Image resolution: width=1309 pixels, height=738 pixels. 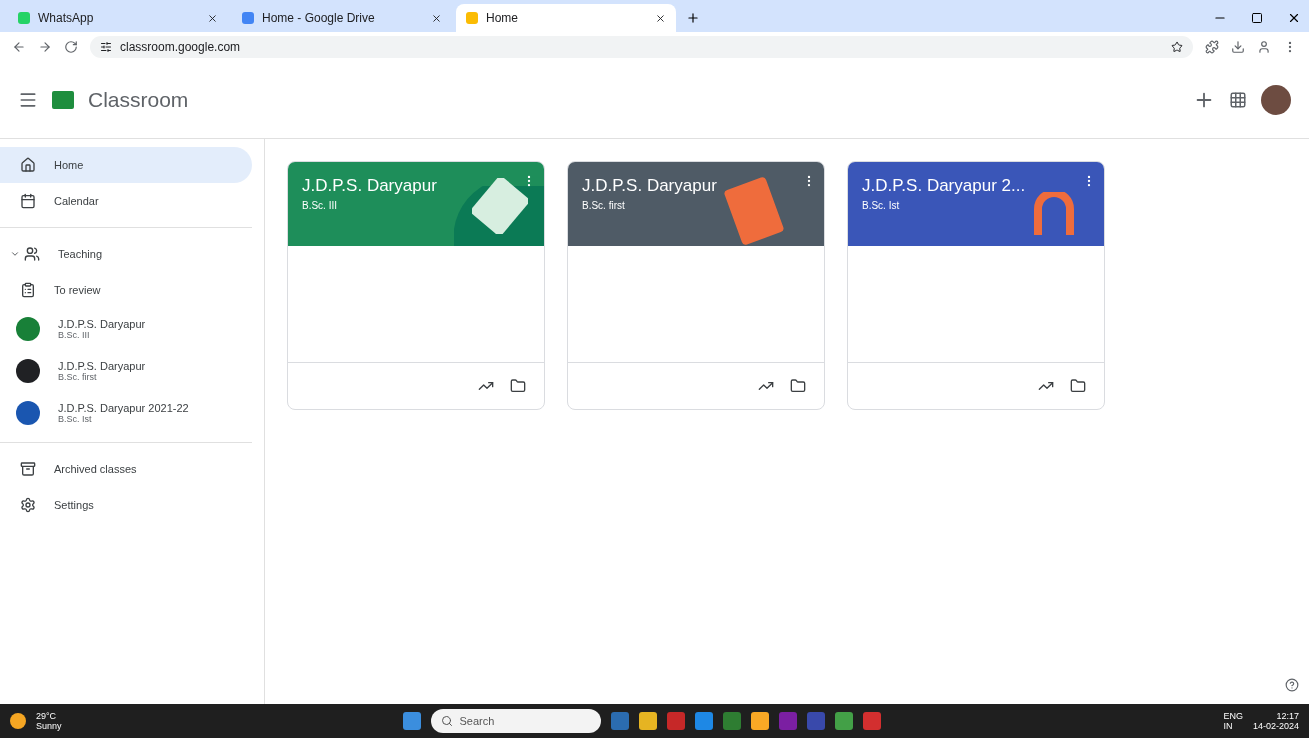 What do you see at coordinates (976, 285) in the screenshot?
I see `class-card: J.D.P.S. Daryapur 2... B.Sc. Ist` at bounding box center [976, 285].